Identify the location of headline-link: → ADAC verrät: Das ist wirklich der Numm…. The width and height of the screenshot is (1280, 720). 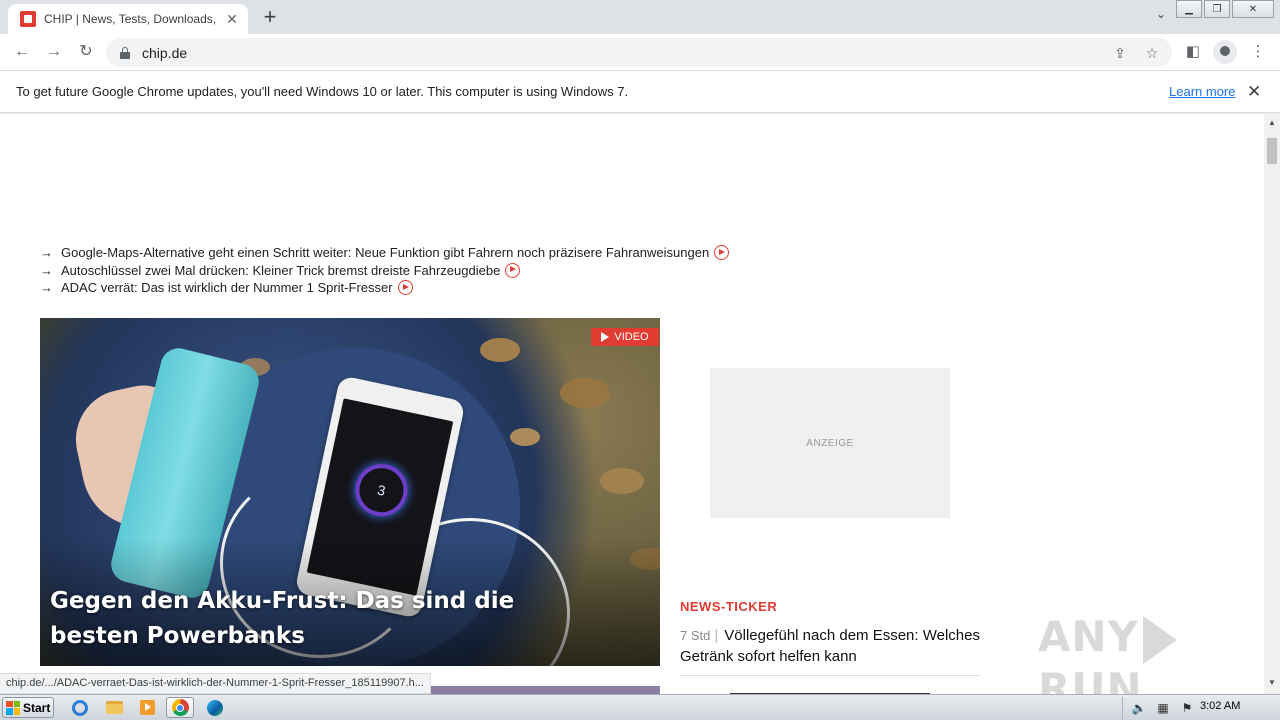
(384, 288).